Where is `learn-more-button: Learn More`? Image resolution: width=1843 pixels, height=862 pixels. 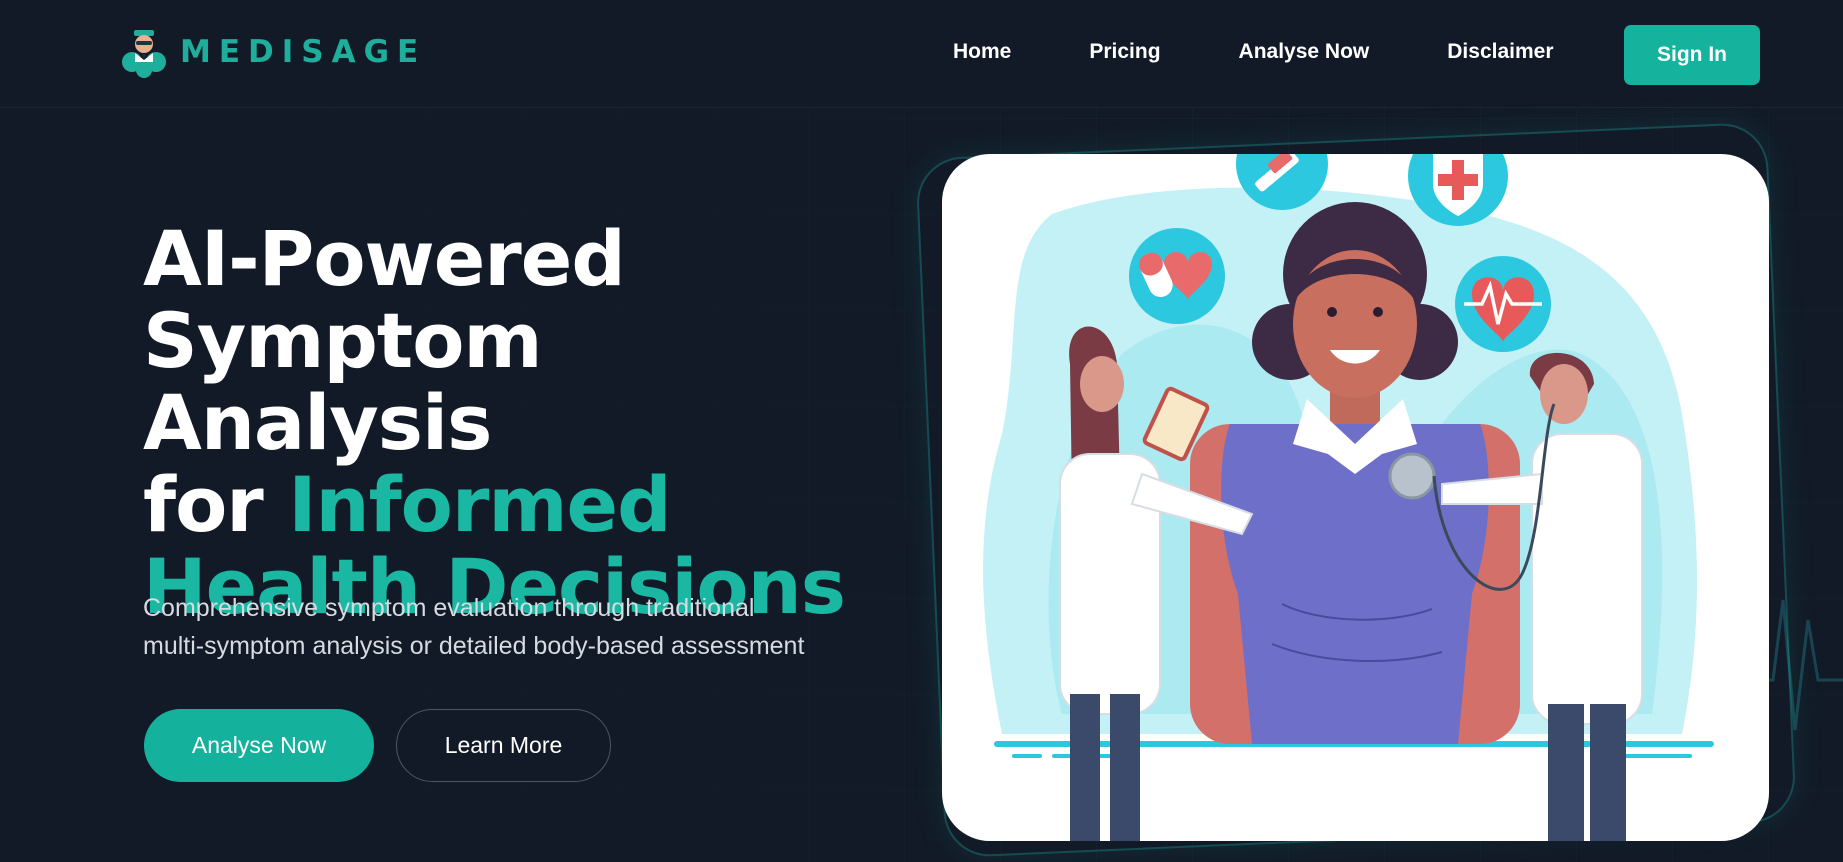
learn-more-button: Learn More is located at coordinates (503, 745).